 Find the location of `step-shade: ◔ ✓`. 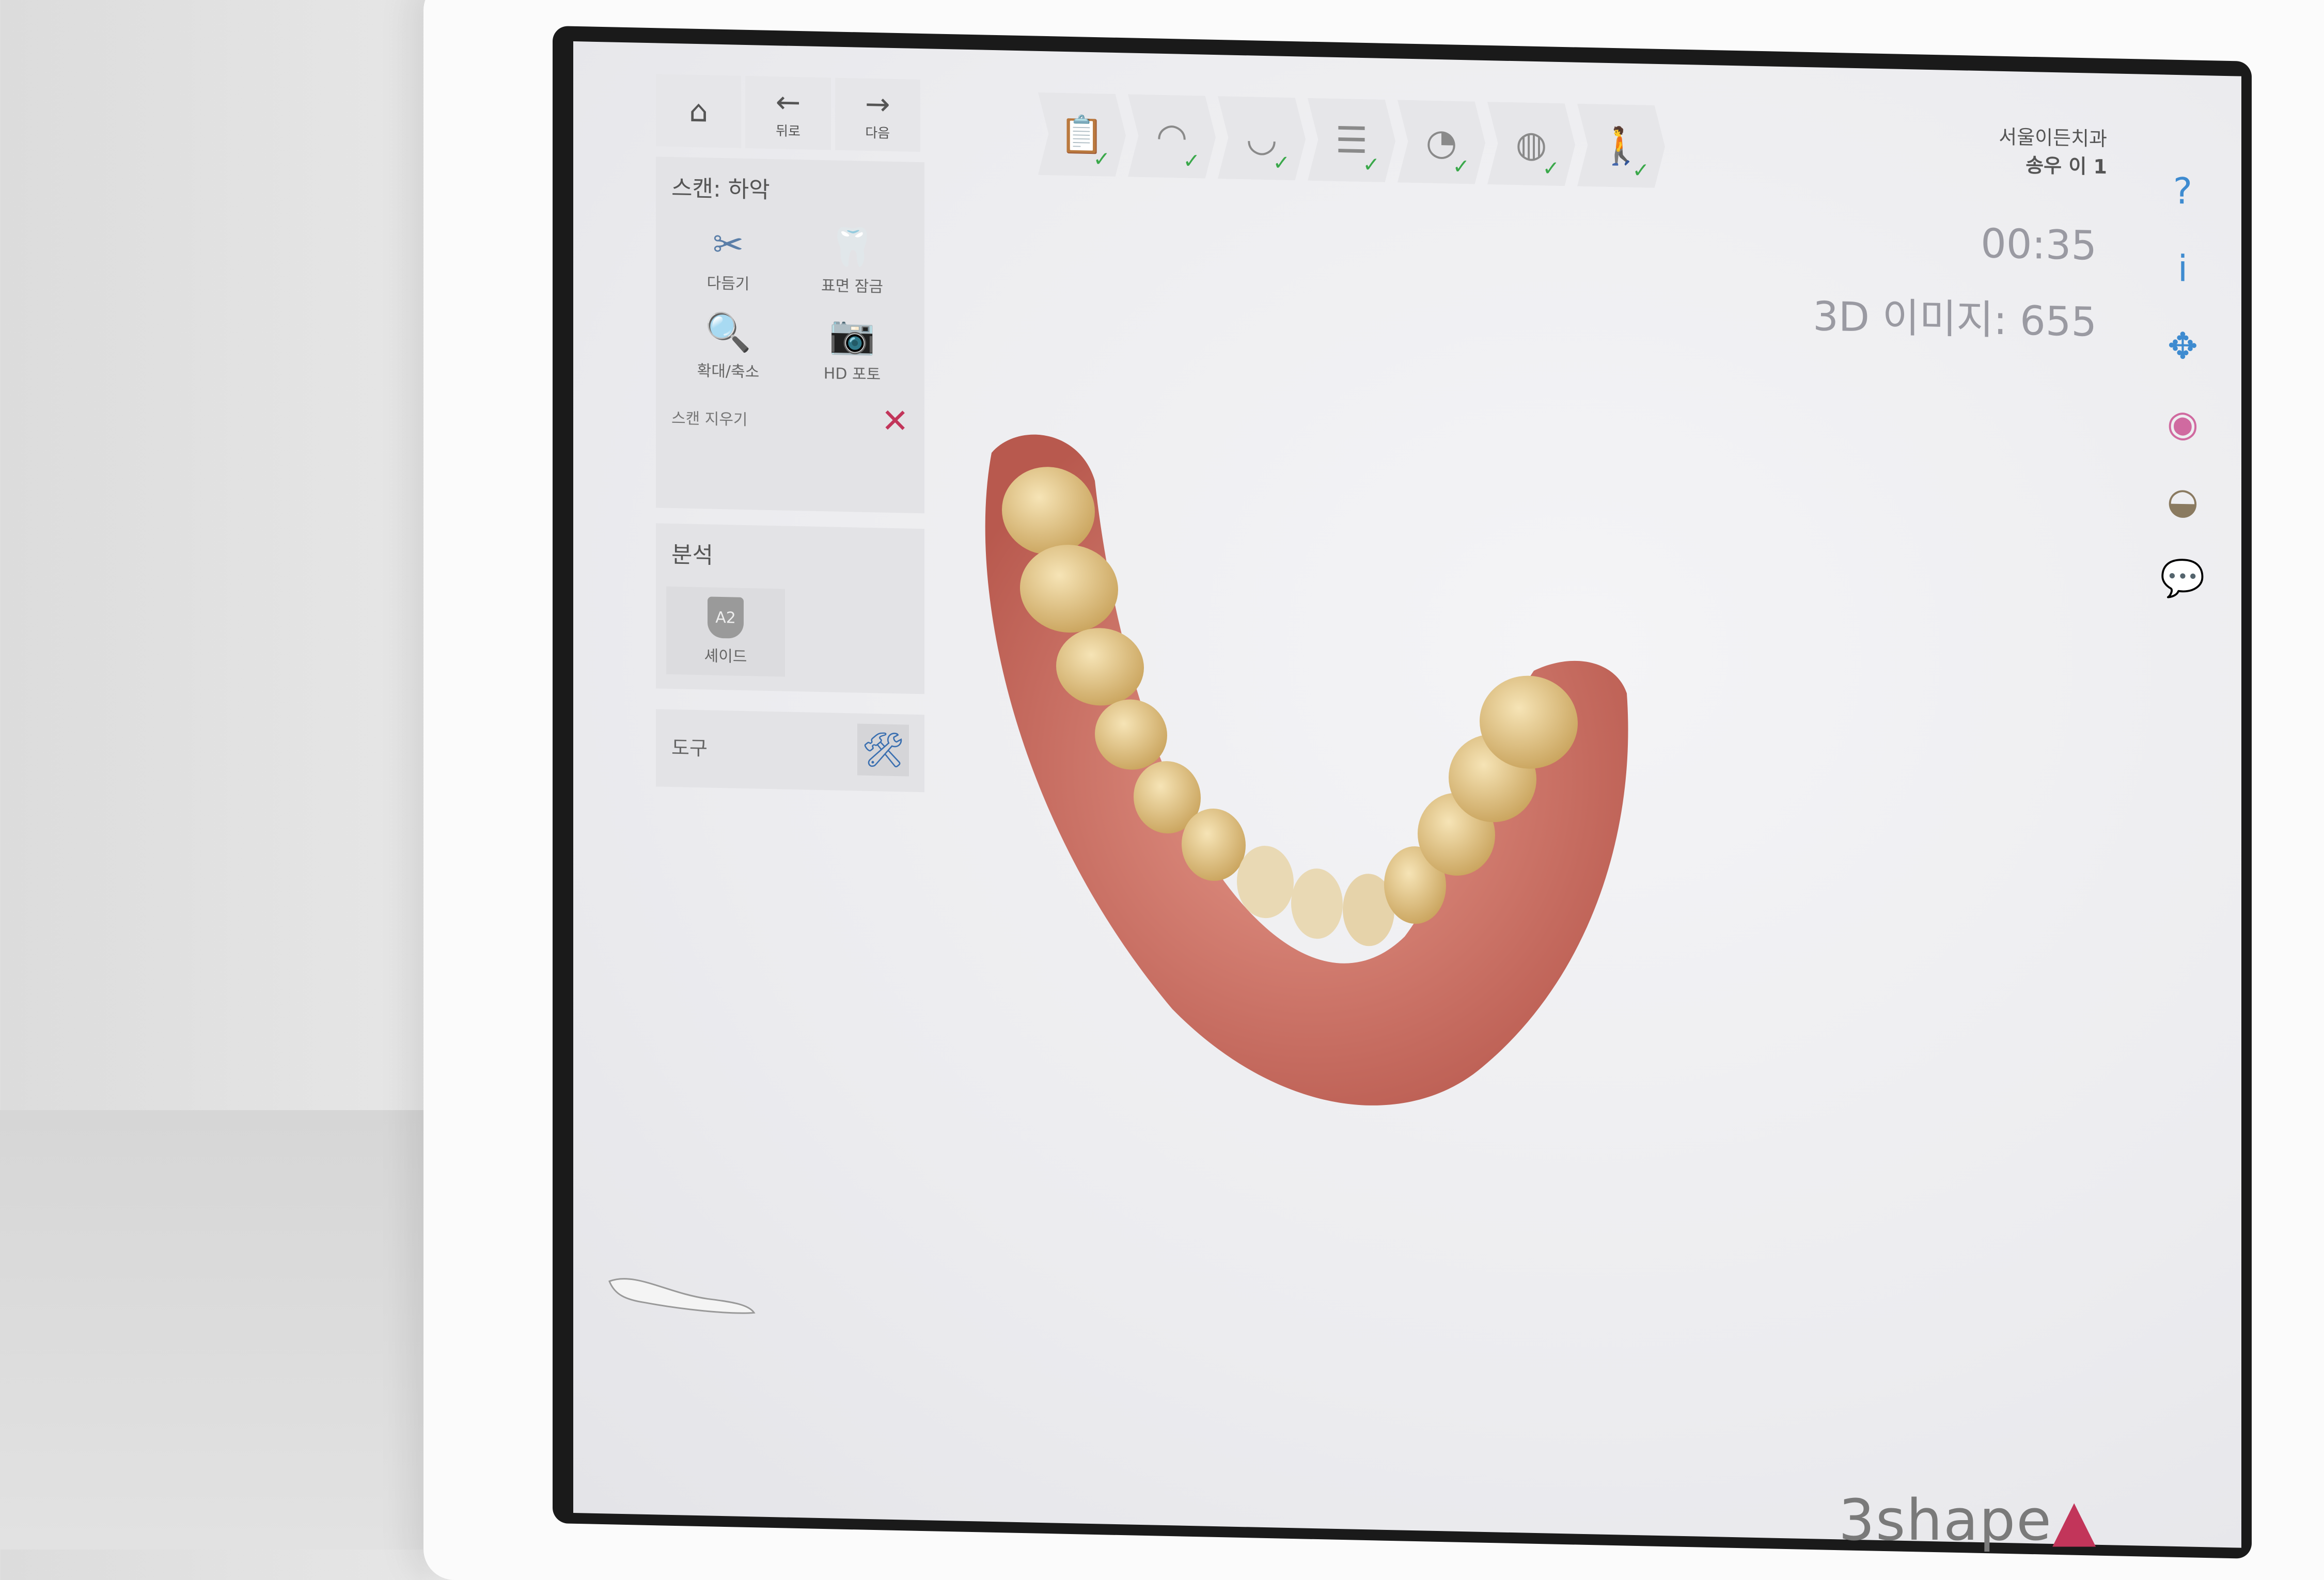

step-shade: ◔ ✓ is located at coordinates (1441, 142).